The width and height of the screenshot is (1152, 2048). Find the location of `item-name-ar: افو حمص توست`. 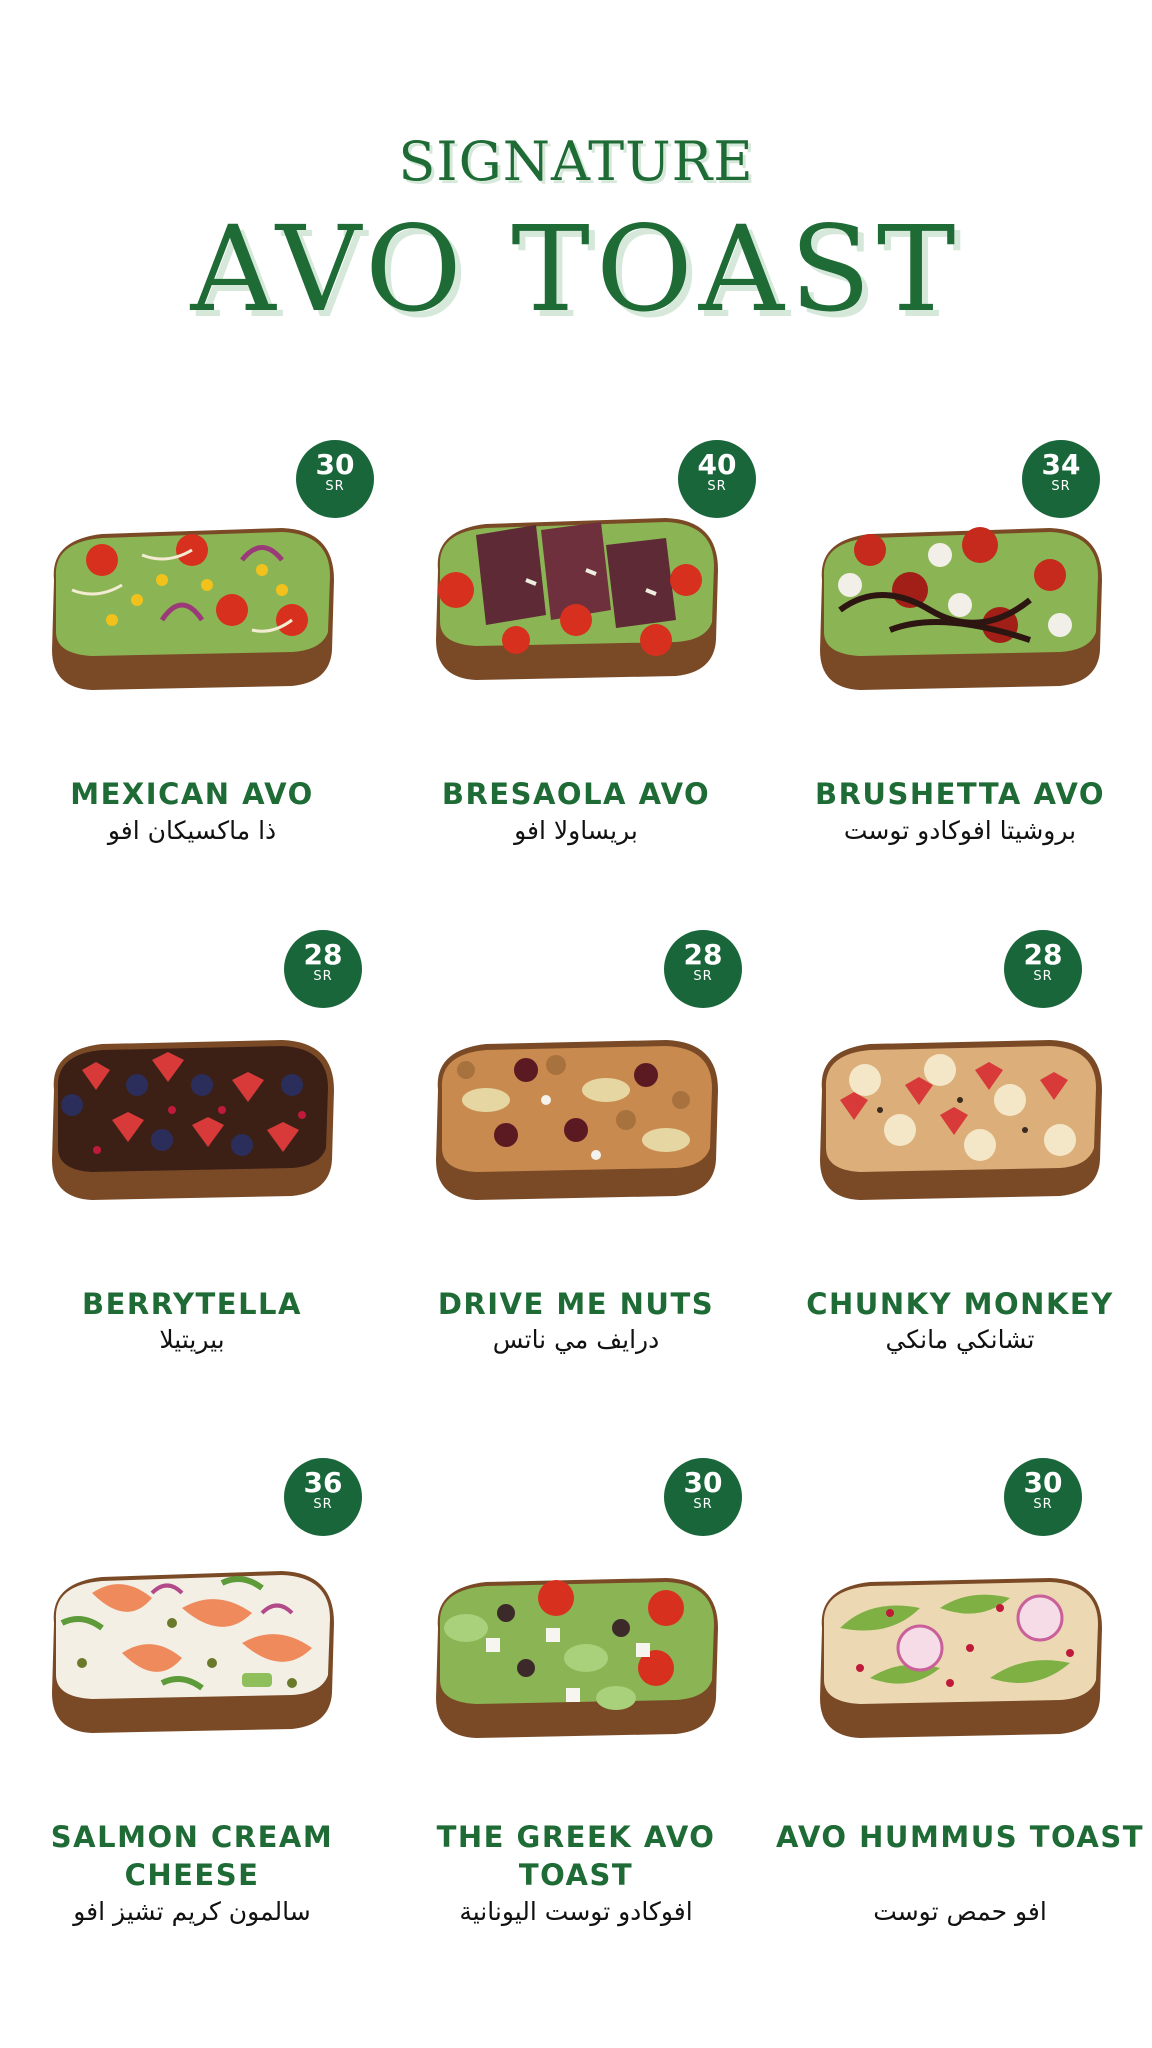

item-name-ar: افو حمص توست is located at coordinates (960, 1911).